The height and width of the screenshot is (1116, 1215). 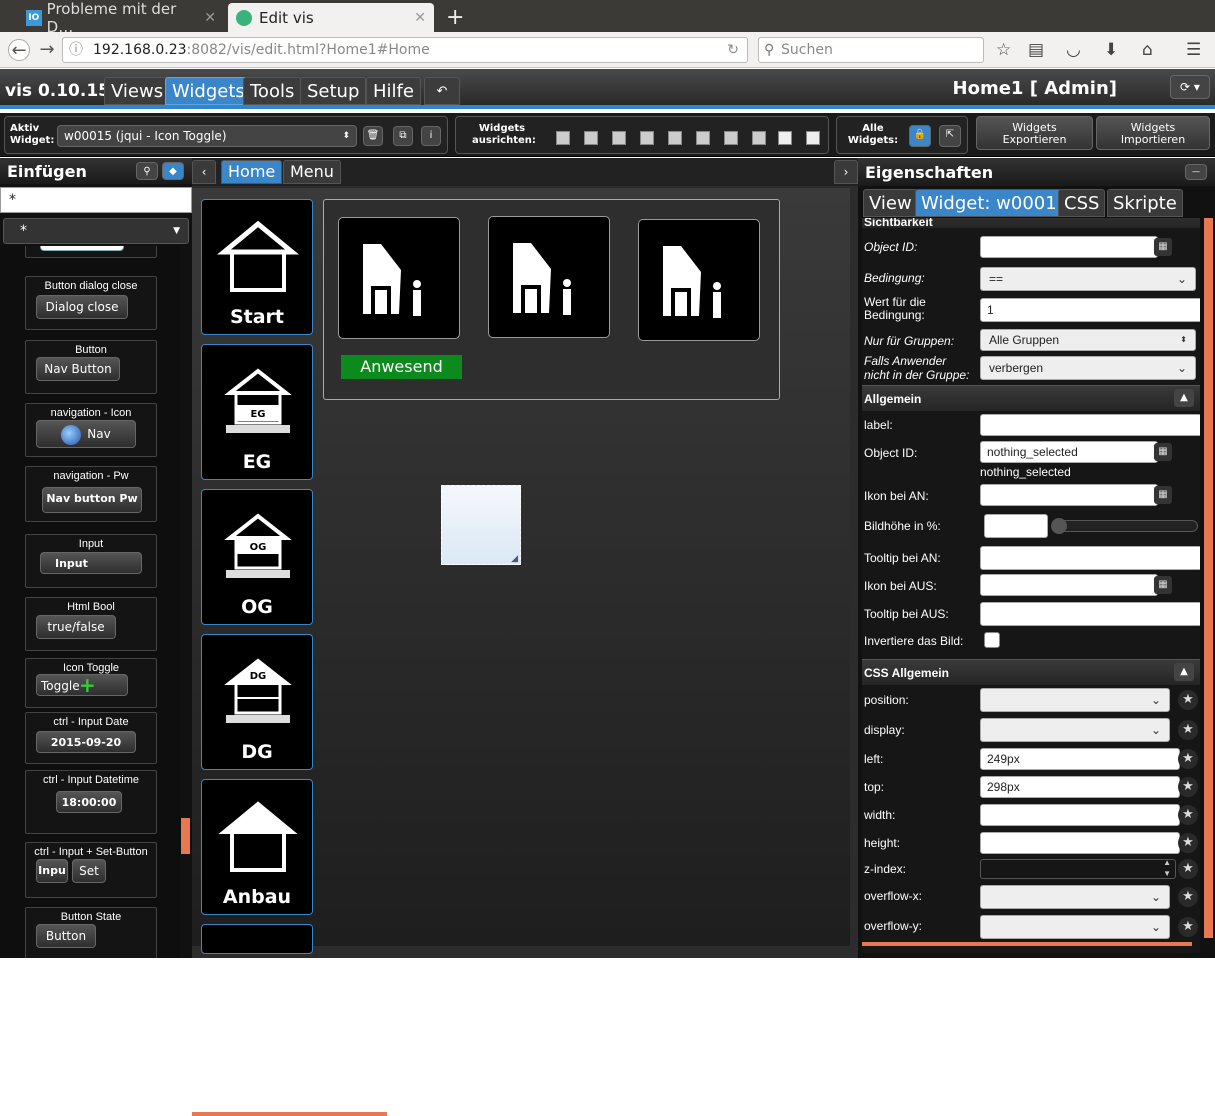 What do you see at coordinates (1031, 672) in the screenshot?
I see `section-css-general: CSS Allgemein ▲` at bounding box center [1031, 672].